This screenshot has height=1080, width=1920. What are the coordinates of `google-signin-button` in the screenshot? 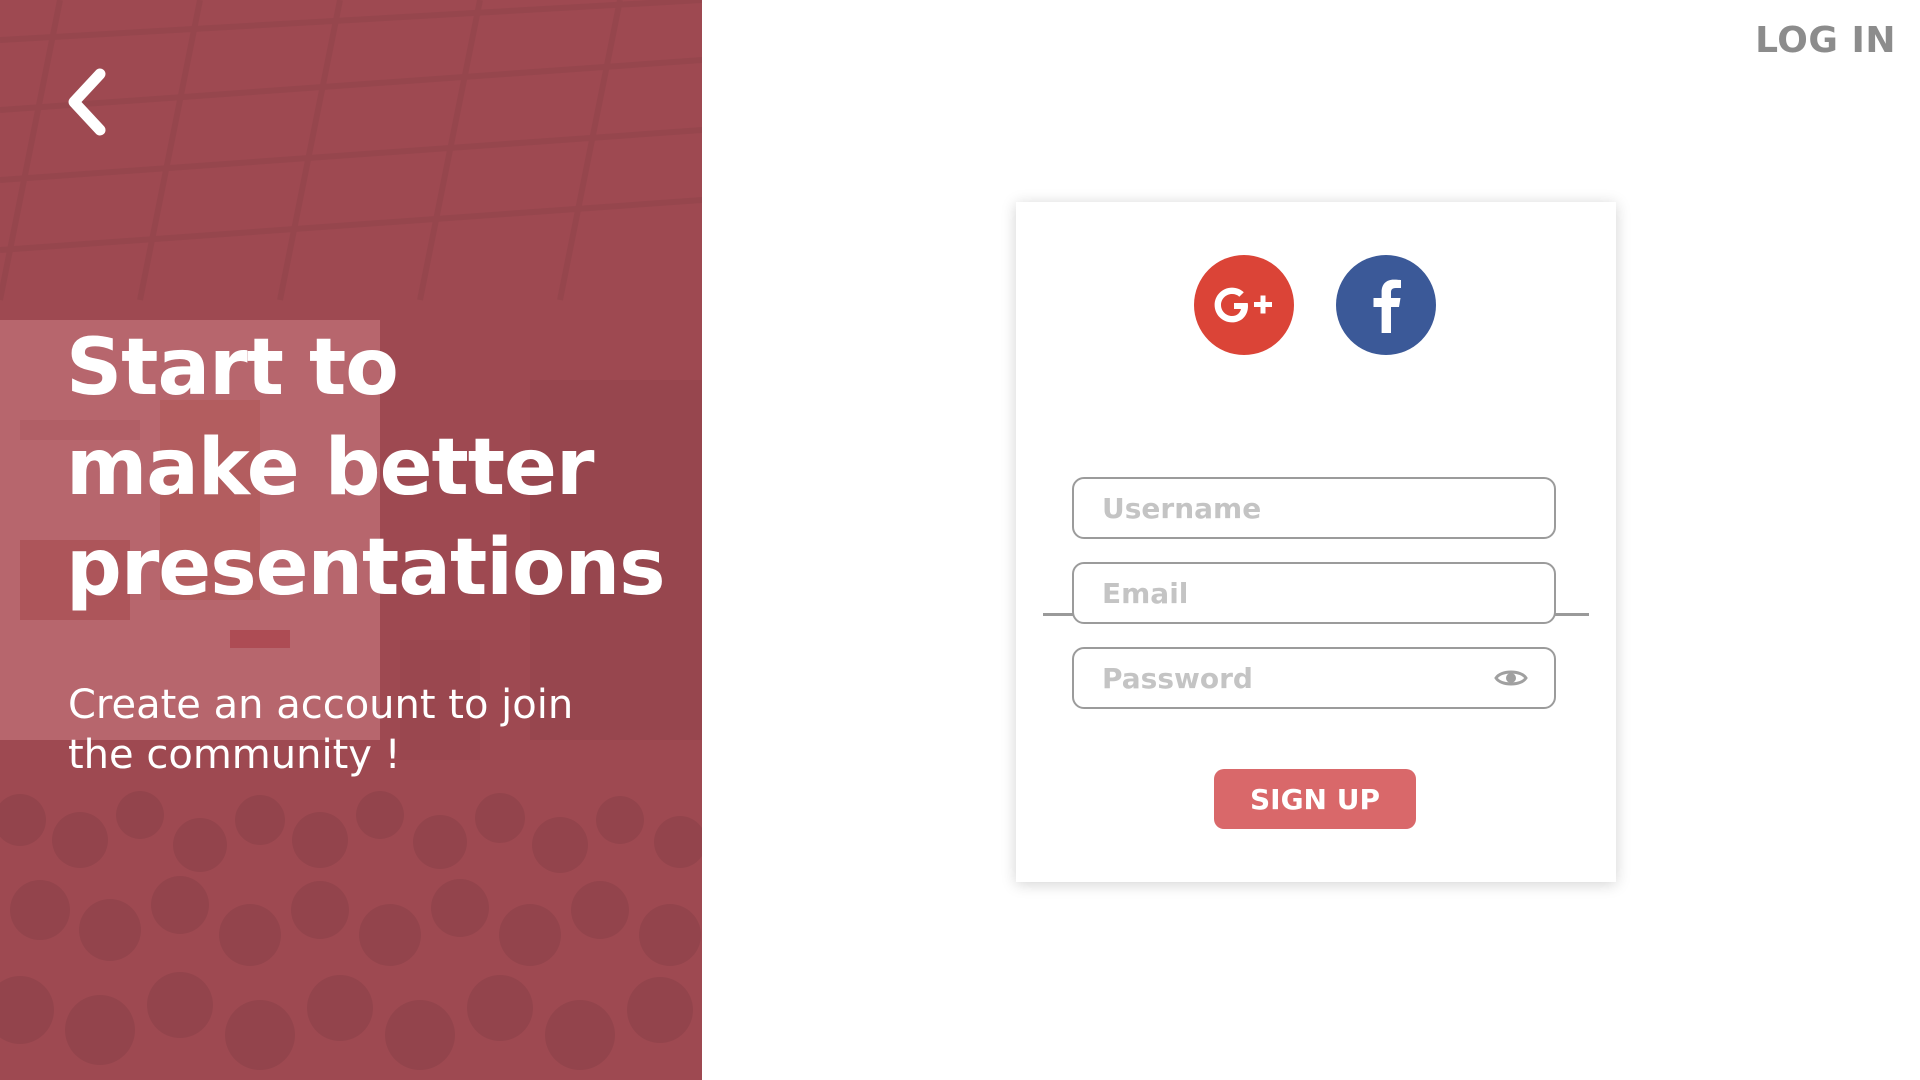 It's located at (1244, 305).